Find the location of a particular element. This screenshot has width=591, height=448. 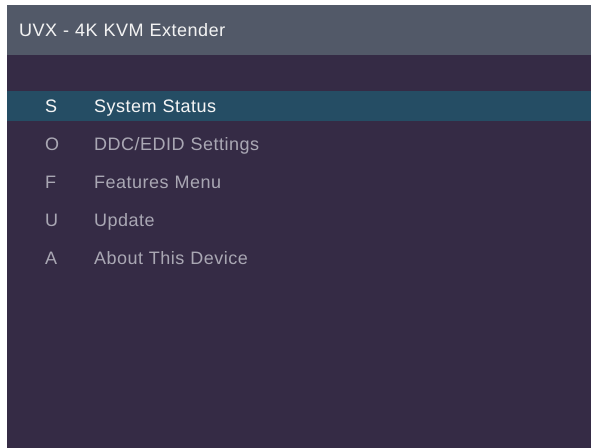

menu-label: Features Menu is located at coordinates (158, 182).